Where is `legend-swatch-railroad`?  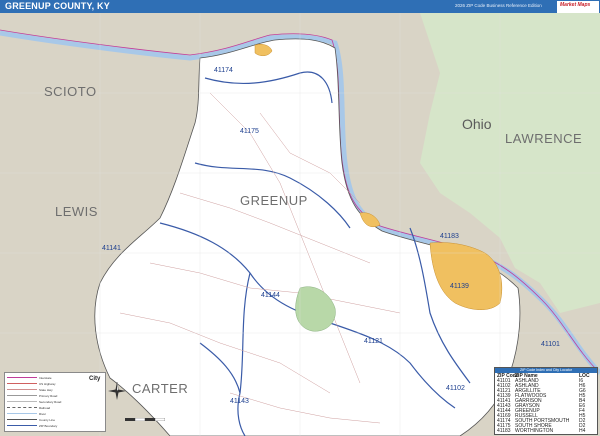 legend-swatch-railroad is located at coordinates (22, 409).